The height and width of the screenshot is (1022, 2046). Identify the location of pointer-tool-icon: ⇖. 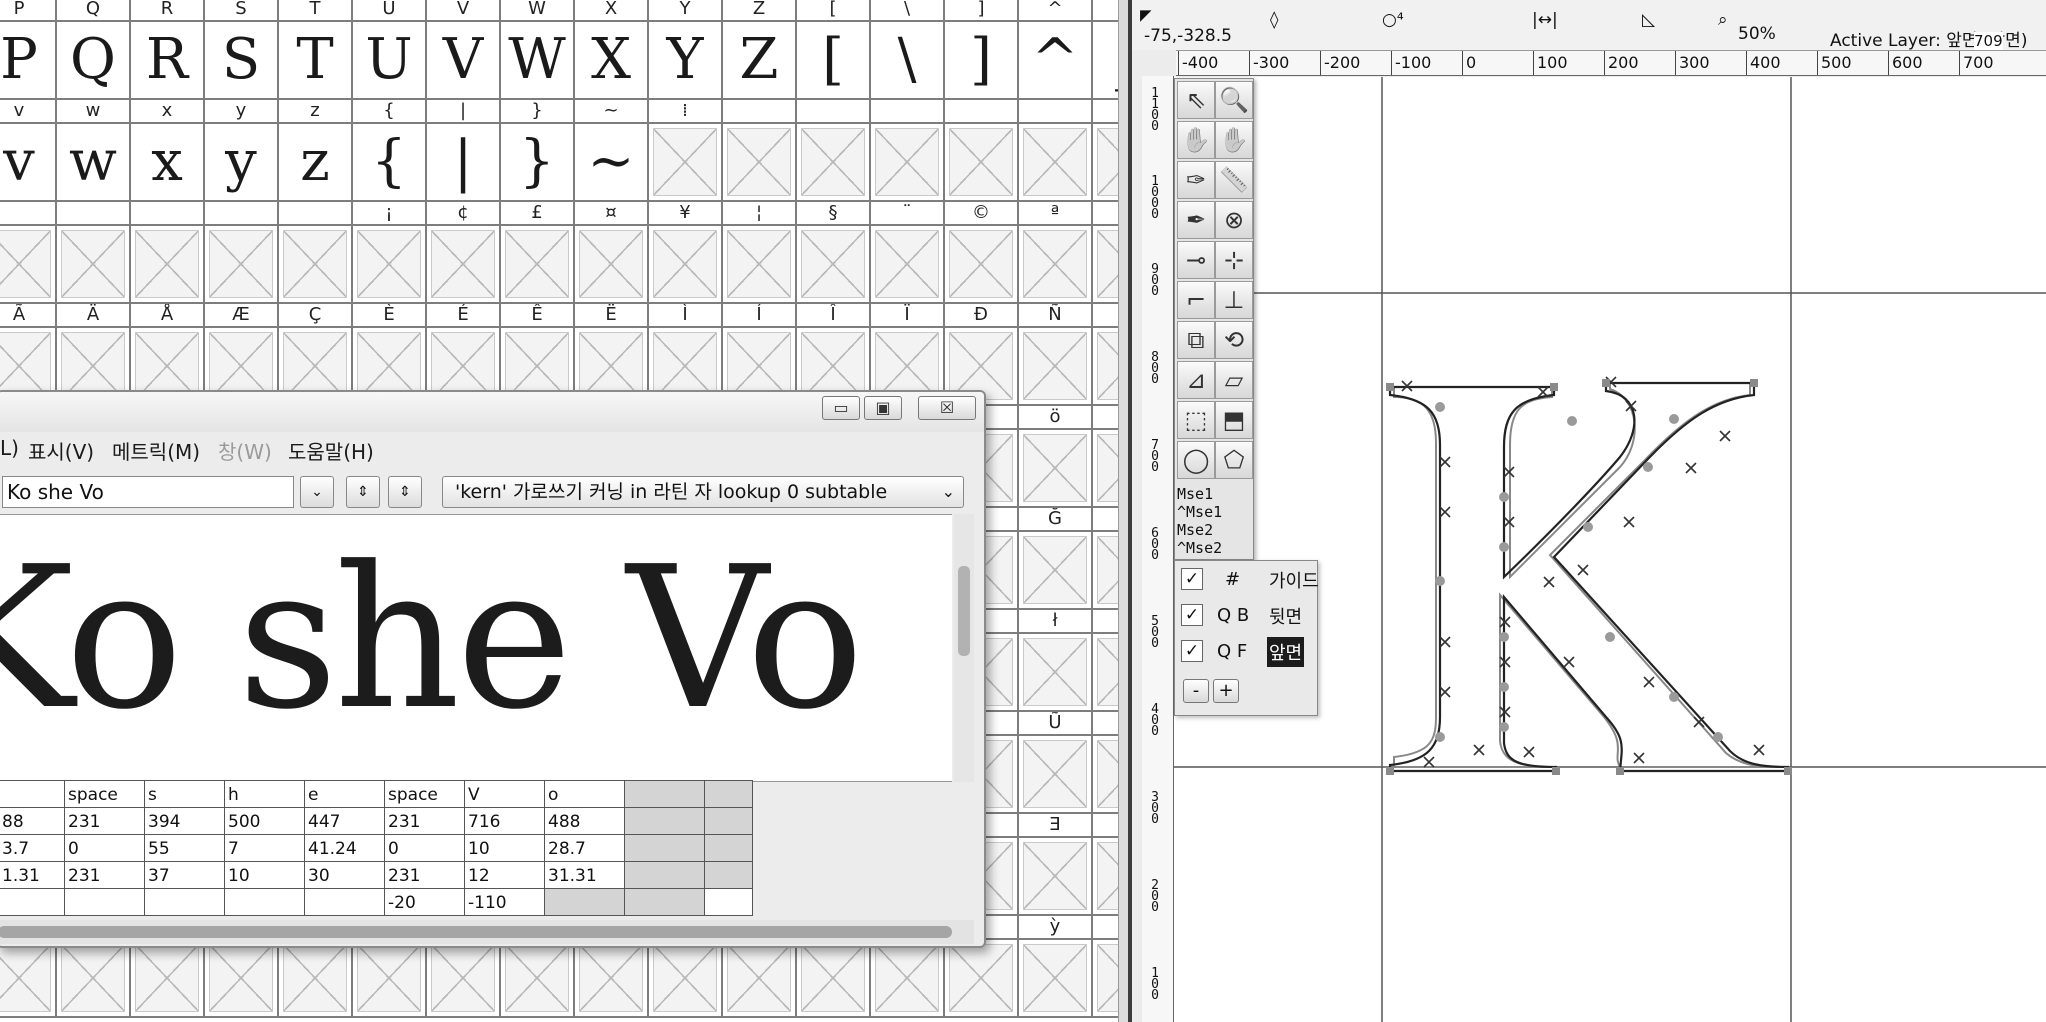
(1196, 100).